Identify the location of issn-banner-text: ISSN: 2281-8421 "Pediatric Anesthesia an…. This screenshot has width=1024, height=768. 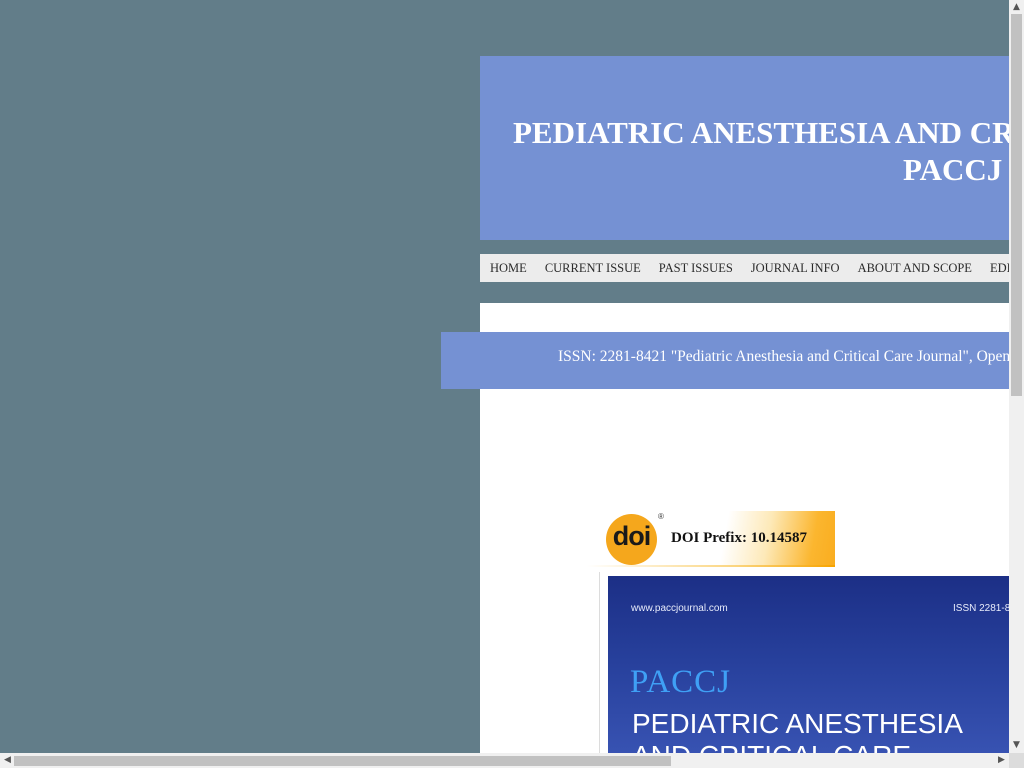
(783, 356).